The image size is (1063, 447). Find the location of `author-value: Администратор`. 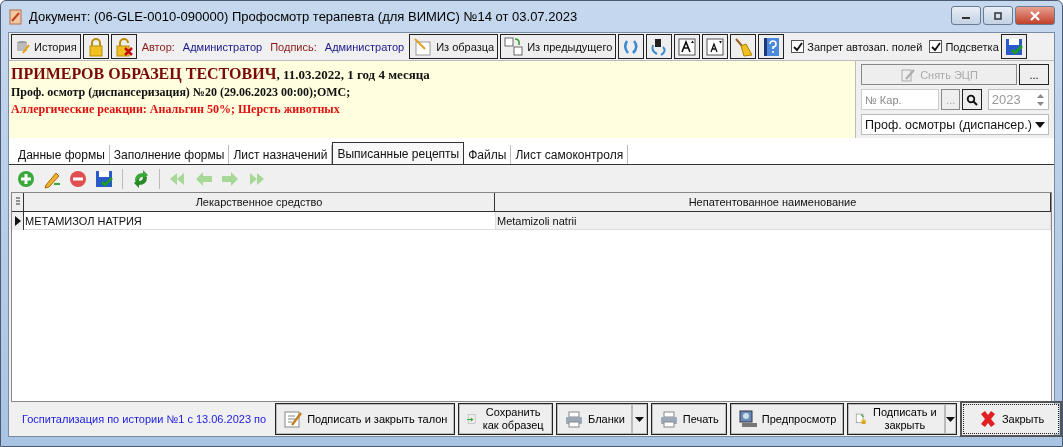

author-value: Администратор is located at coordinates (222, 46).